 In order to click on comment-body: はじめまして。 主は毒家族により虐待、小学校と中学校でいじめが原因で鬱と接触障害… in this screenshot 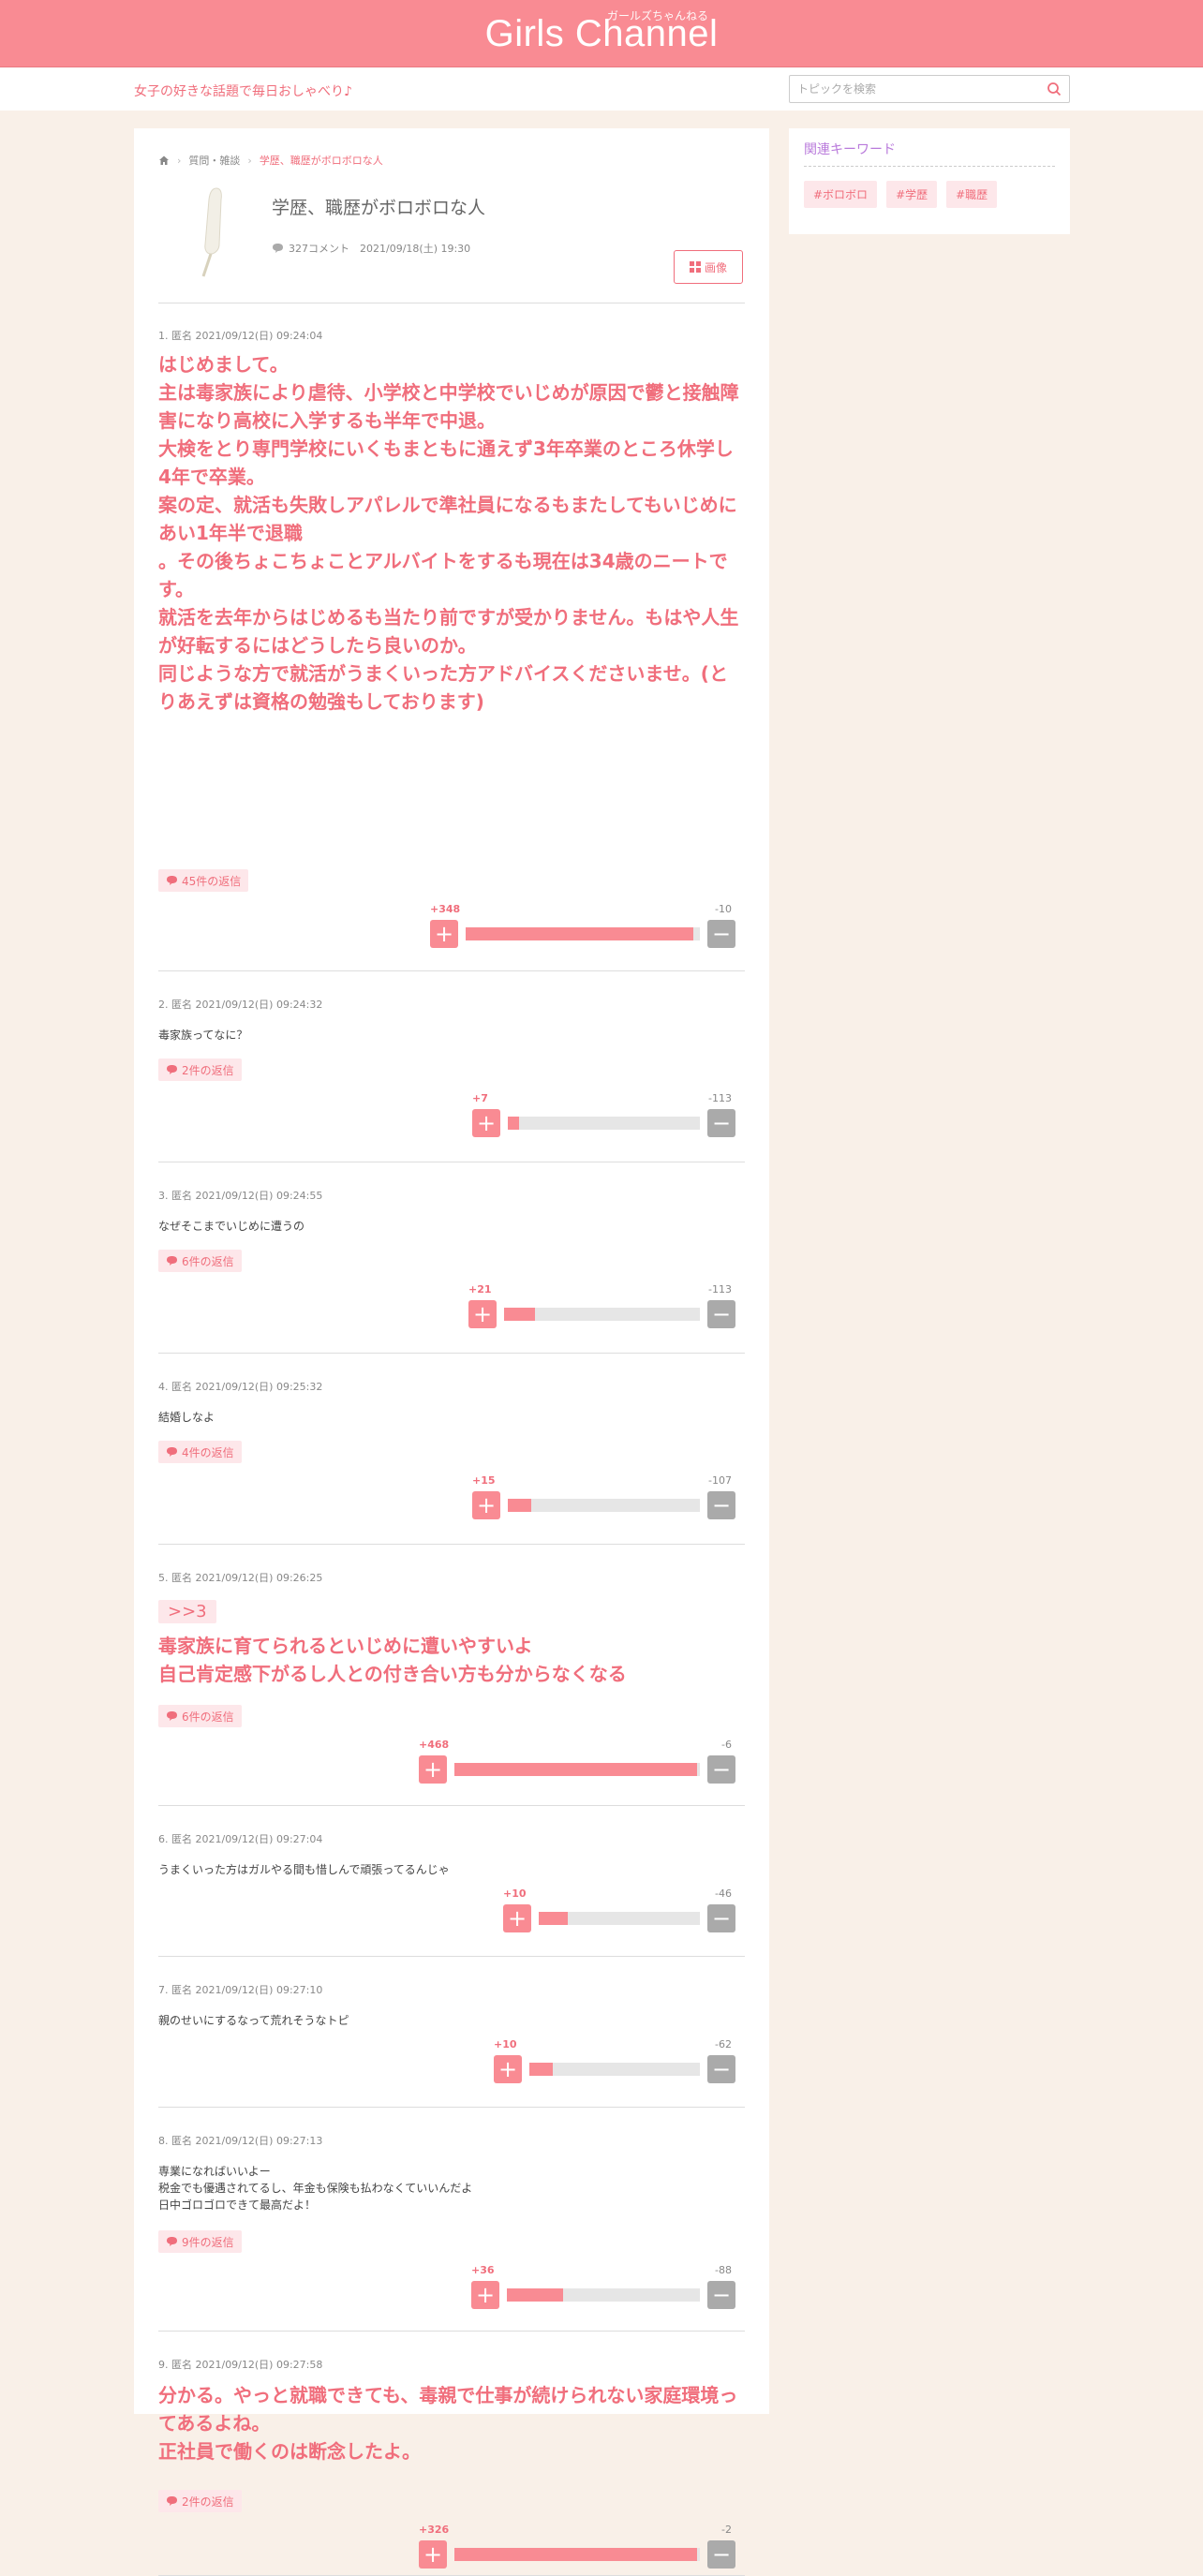, I will do `click(448, 533)`.